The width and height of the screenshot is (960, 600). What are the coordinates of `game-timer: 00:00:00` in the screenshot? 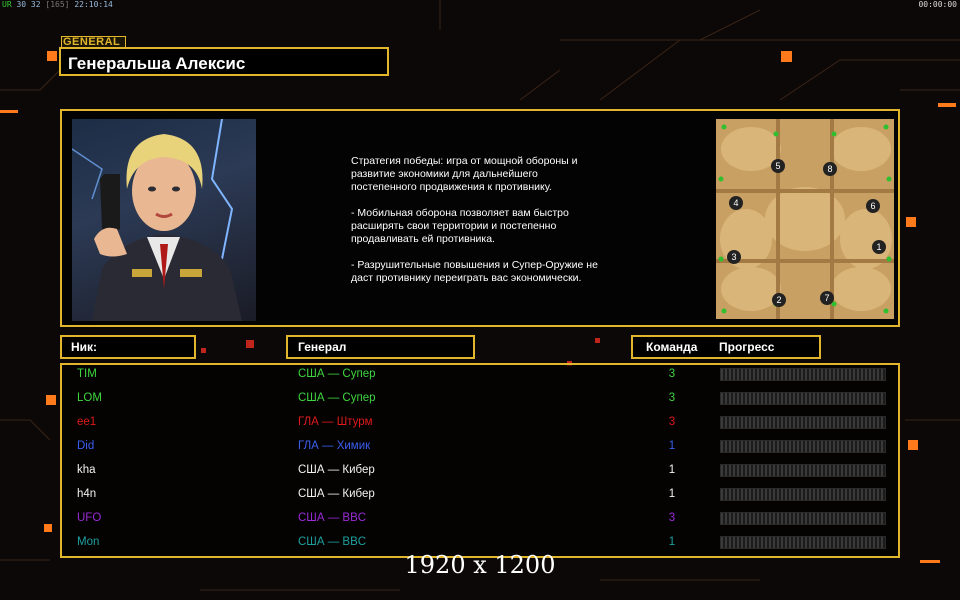 It's located at (937, 4).